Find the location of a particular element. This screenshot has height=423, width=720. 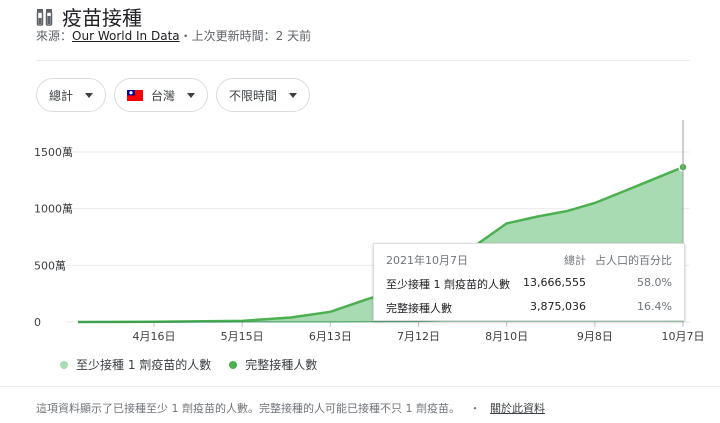

x-tick-label: 9月8日 is located at coordinates (595, 336).